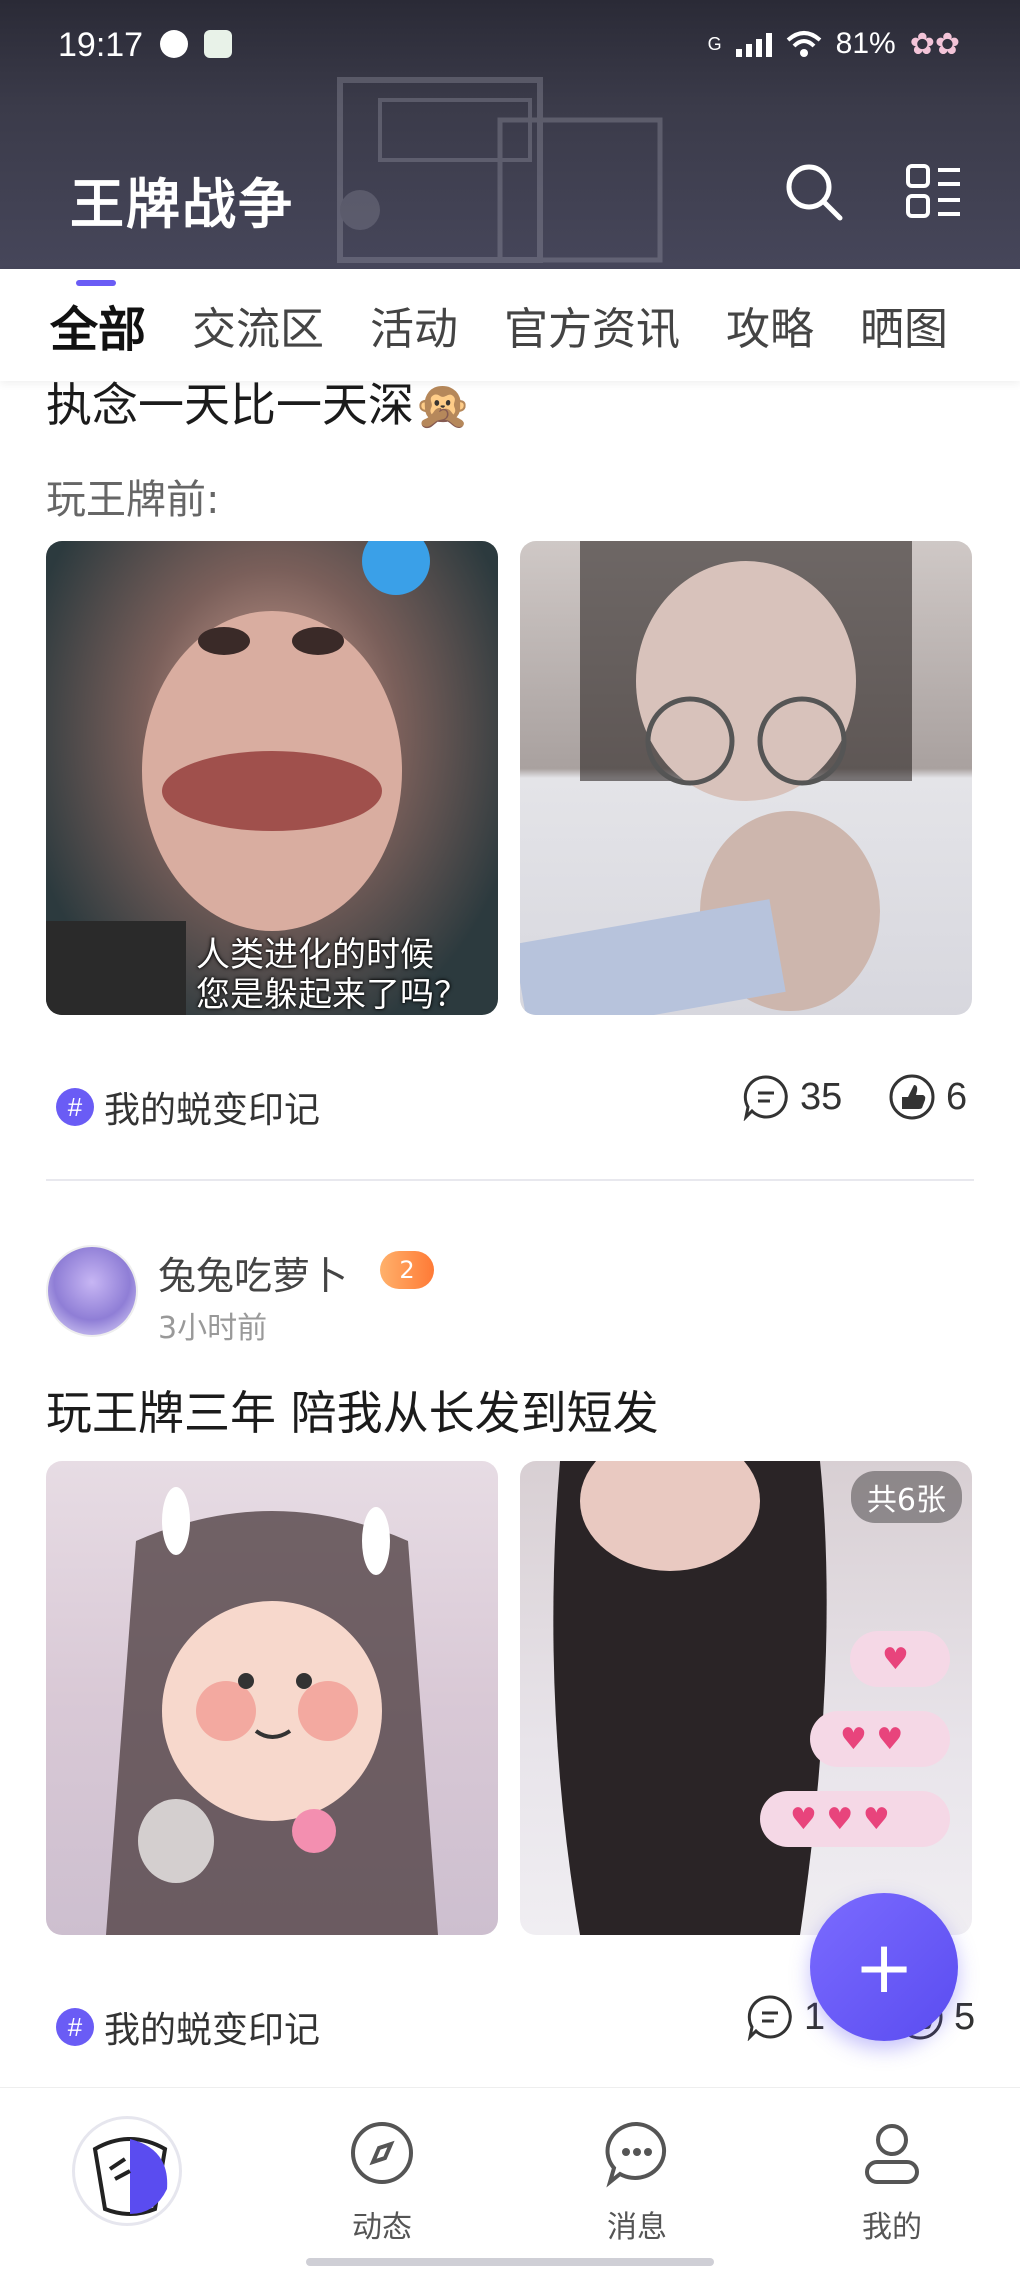  What do you see at coordinates (510, 134) in the screenshot?
I see `app-header: 19:17 G 81% ✿✿ 王牌战争` at bounding box center [510, 134].